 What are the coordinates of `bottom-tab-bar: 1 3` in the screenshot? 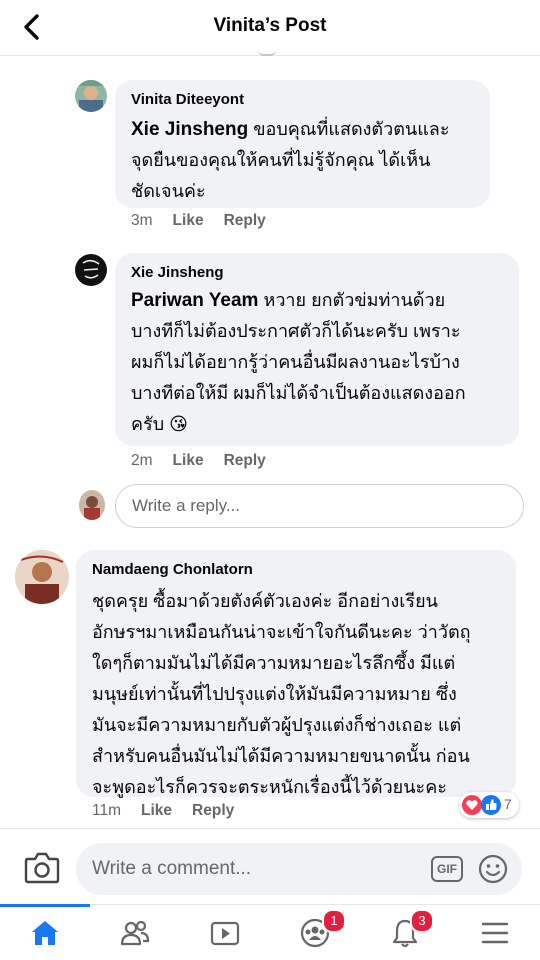 It's located at (270, 932).